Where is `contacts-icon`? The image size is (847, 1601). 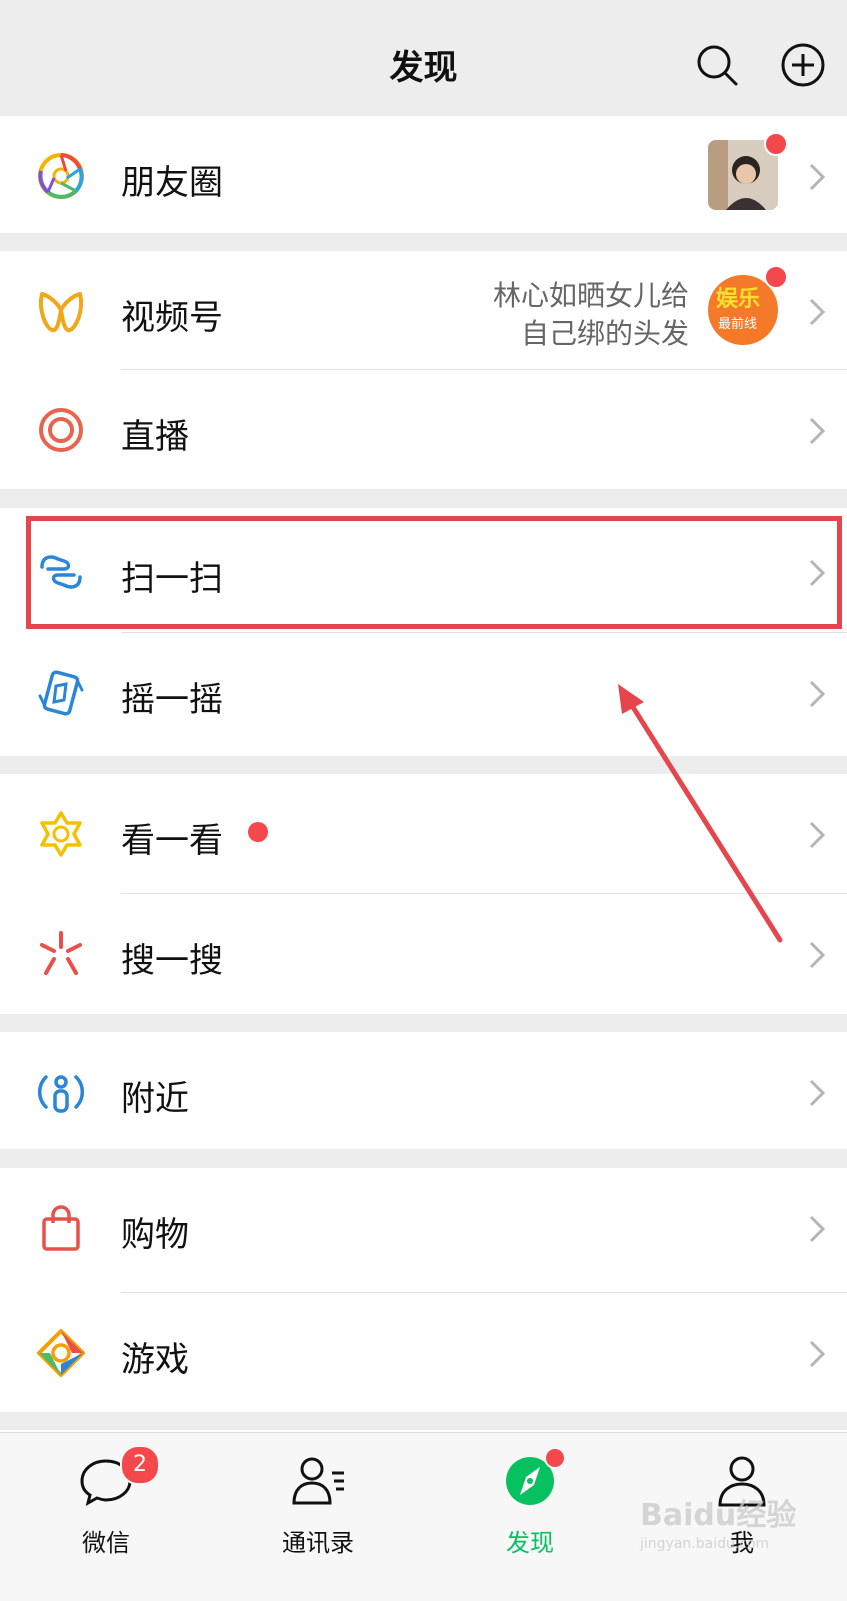 contacts-icon is located at coordinates (318, 1481).